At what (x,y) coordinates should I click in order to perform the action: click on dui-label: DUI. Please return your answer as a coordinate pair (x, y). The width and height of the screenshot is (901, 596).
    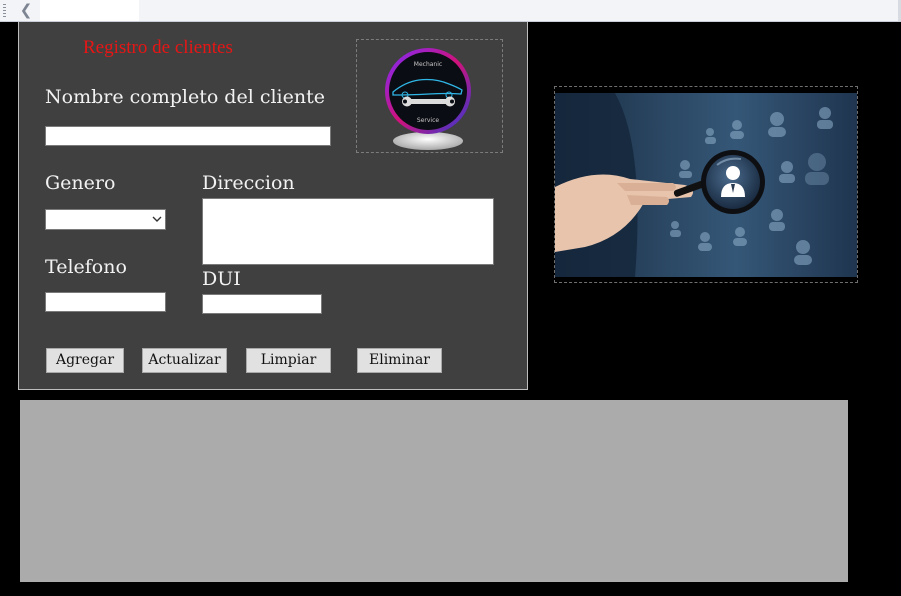
    Looking at the image, I should click on (221, 279).